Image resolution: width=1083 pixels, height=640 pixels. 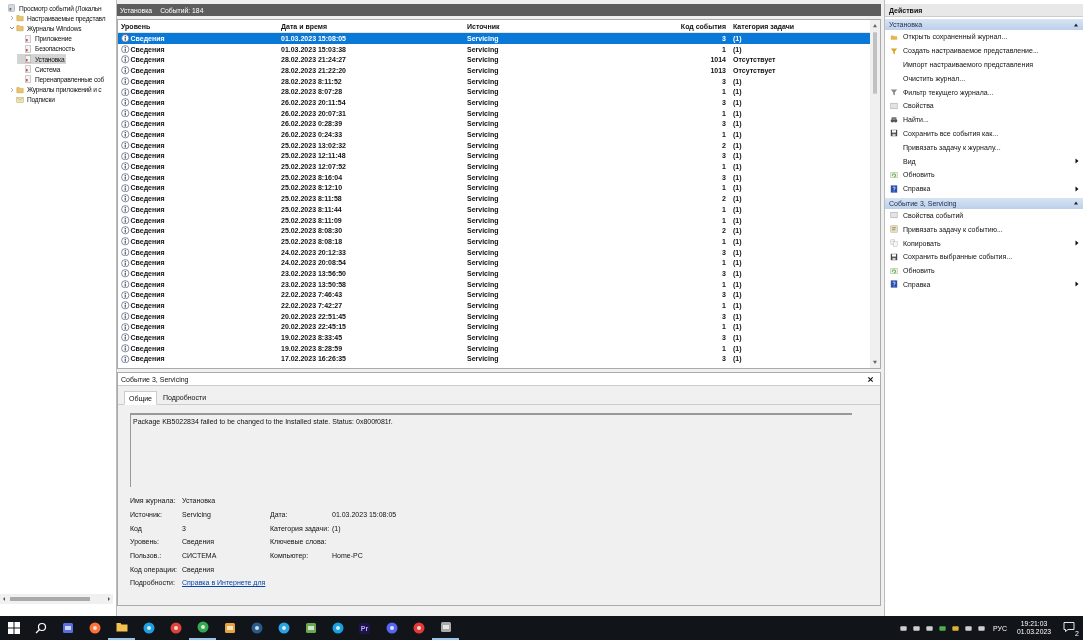 I want to click on copy-icon, so click(x=894, y=243).